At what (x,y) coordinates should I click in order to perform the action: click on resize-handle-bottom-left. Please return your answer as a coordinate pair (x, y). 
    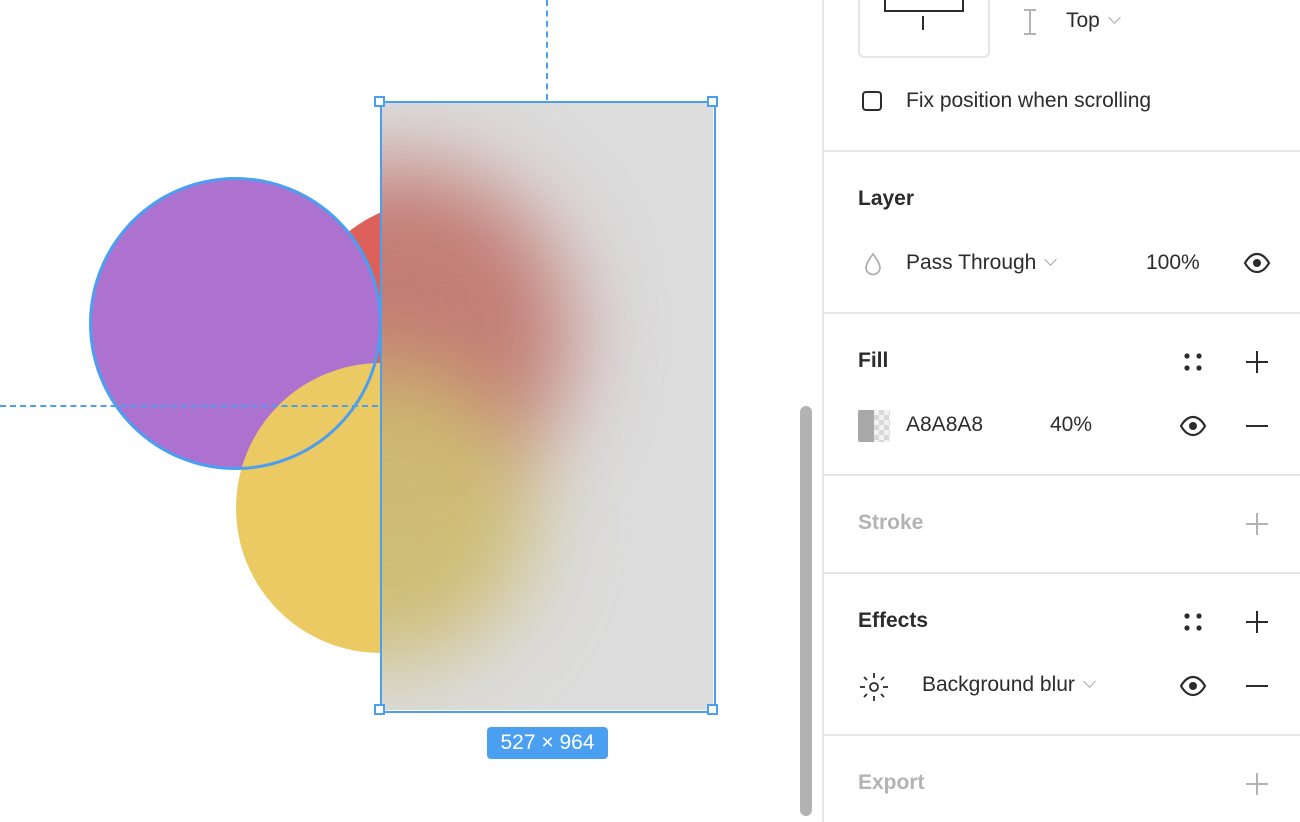
    Looking at the image, I should click on (379, 709).